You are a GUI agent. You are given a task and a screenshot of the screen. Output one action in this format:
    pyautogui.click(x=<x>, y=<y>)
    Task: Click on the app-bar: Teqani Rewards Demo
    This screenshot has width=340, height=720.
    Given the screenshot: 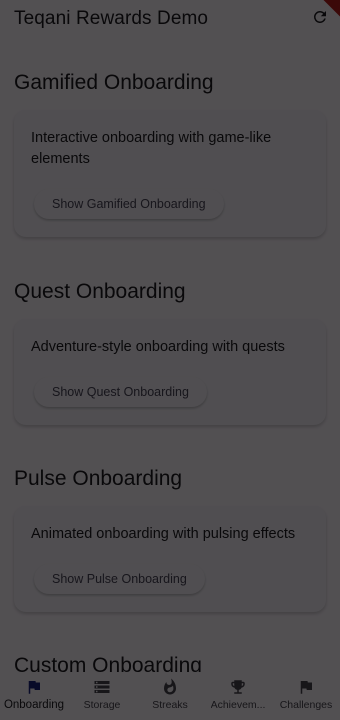 What is the action you would take?
    pyautogui.click(x=170, y=19)
    